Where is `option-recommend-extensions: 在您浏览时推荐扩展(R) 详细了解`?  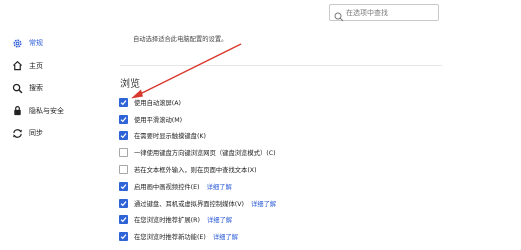
option-recommend-extensions: 在您浏览时推荐扩展(R) 详细了解 is located at coordinates (197, 220).